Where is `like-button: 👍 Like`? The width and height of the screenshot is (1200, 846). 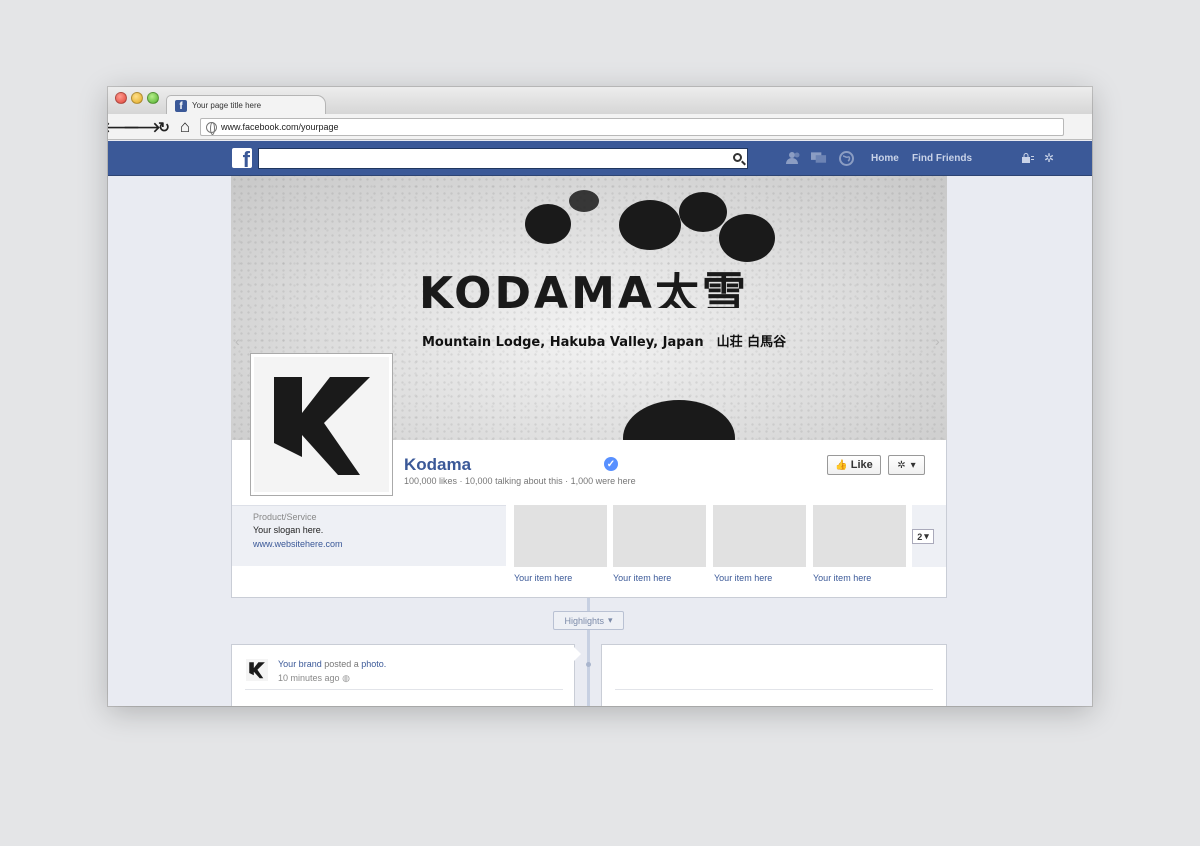
like-button: 👍 Like is located at coordinates (854, 465).